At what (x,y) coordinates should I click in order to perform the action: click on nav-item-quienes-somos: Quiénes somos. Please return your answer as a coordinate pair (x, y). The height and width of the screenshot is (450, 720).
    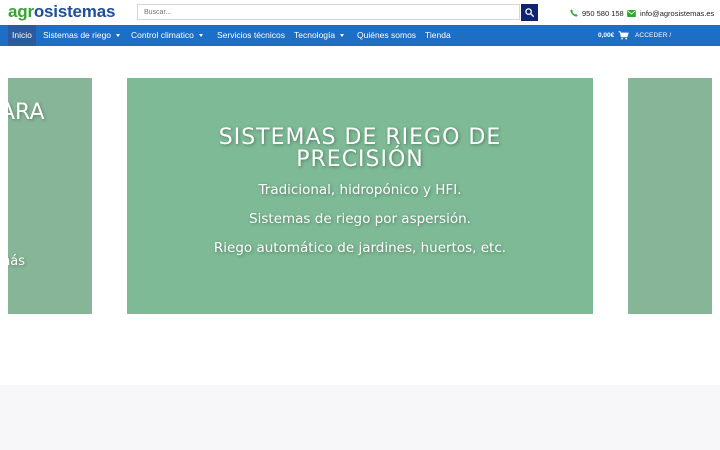
    Looking at the image, I should click on (386, 35).